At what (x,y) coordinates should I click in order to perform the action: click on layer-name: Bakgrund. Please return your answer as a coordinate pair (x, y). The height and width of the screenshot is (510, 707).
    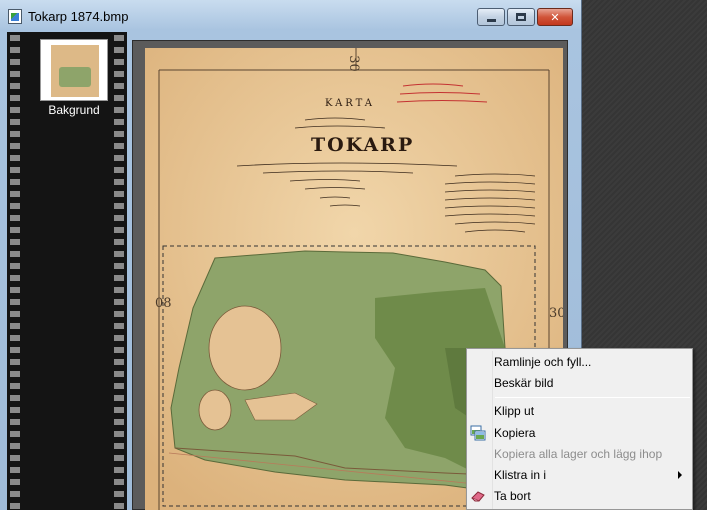
    Looking at the image, I should click on (74, 110).